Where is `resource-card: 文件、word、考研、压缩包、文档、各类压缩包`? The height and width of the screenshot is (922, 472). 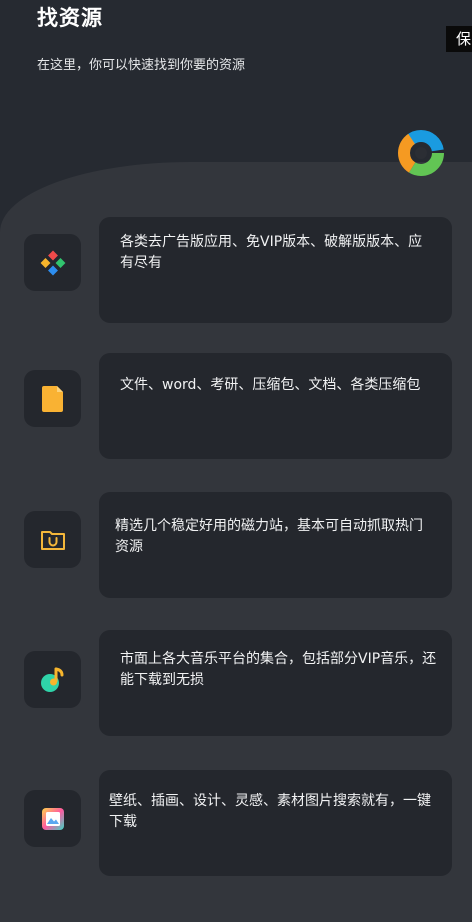
resource-card: 文件、word、考研、压缩包、文档、各类压缩包 is located at coordinates (275, 406).